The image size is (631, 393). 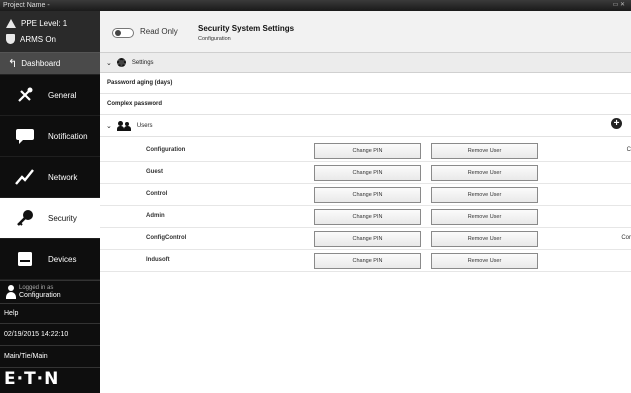 I want to click on location-path: Main/Tie/Main, so click(x=50, y=357).